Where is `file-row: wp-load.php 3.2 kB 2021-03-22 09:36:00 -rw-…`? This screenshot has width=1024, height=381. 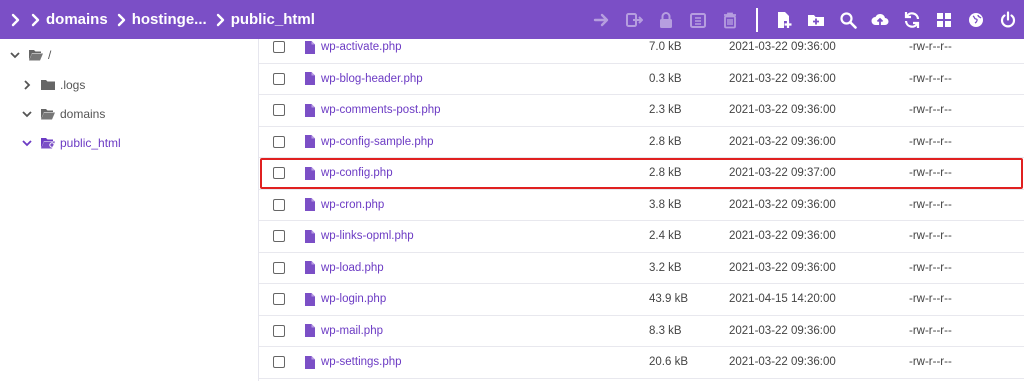
file-row: wp-load.php 3.2 kB 2021-03-22 09:36:00 -rw-… is located at coordinates (641, 268).